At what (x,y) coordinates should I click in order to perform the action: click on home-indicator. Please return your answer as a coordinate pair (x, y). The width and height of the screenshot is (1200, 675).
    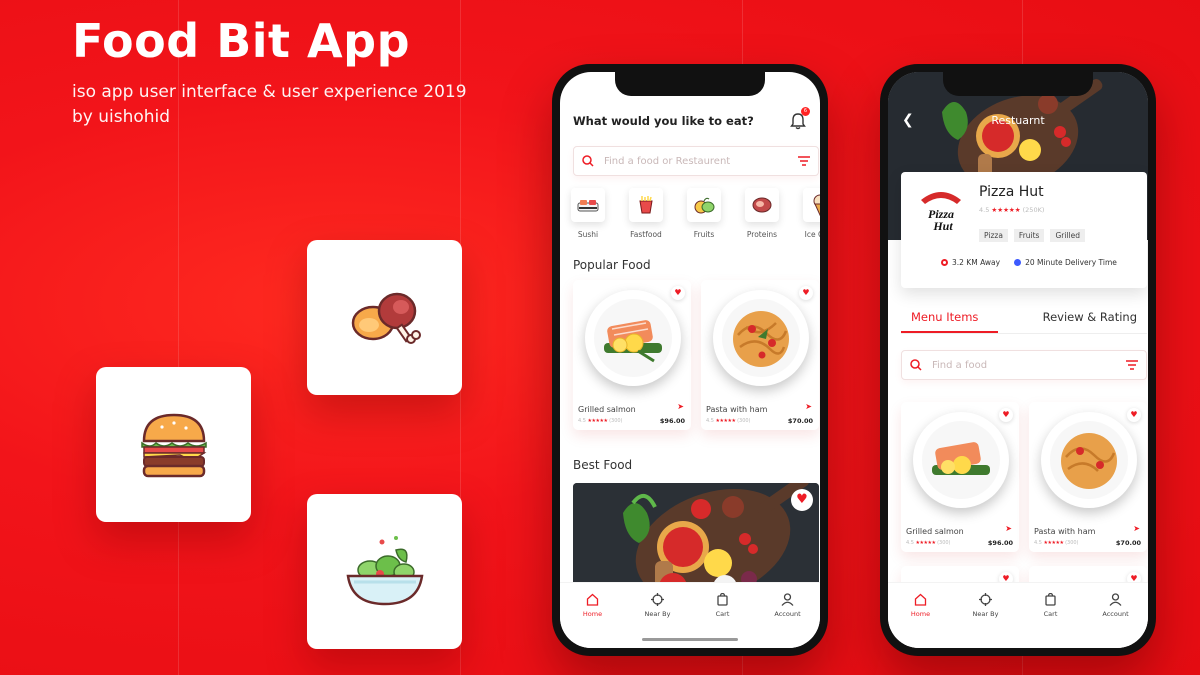
    Looking at the image, I should click on (690, 639).